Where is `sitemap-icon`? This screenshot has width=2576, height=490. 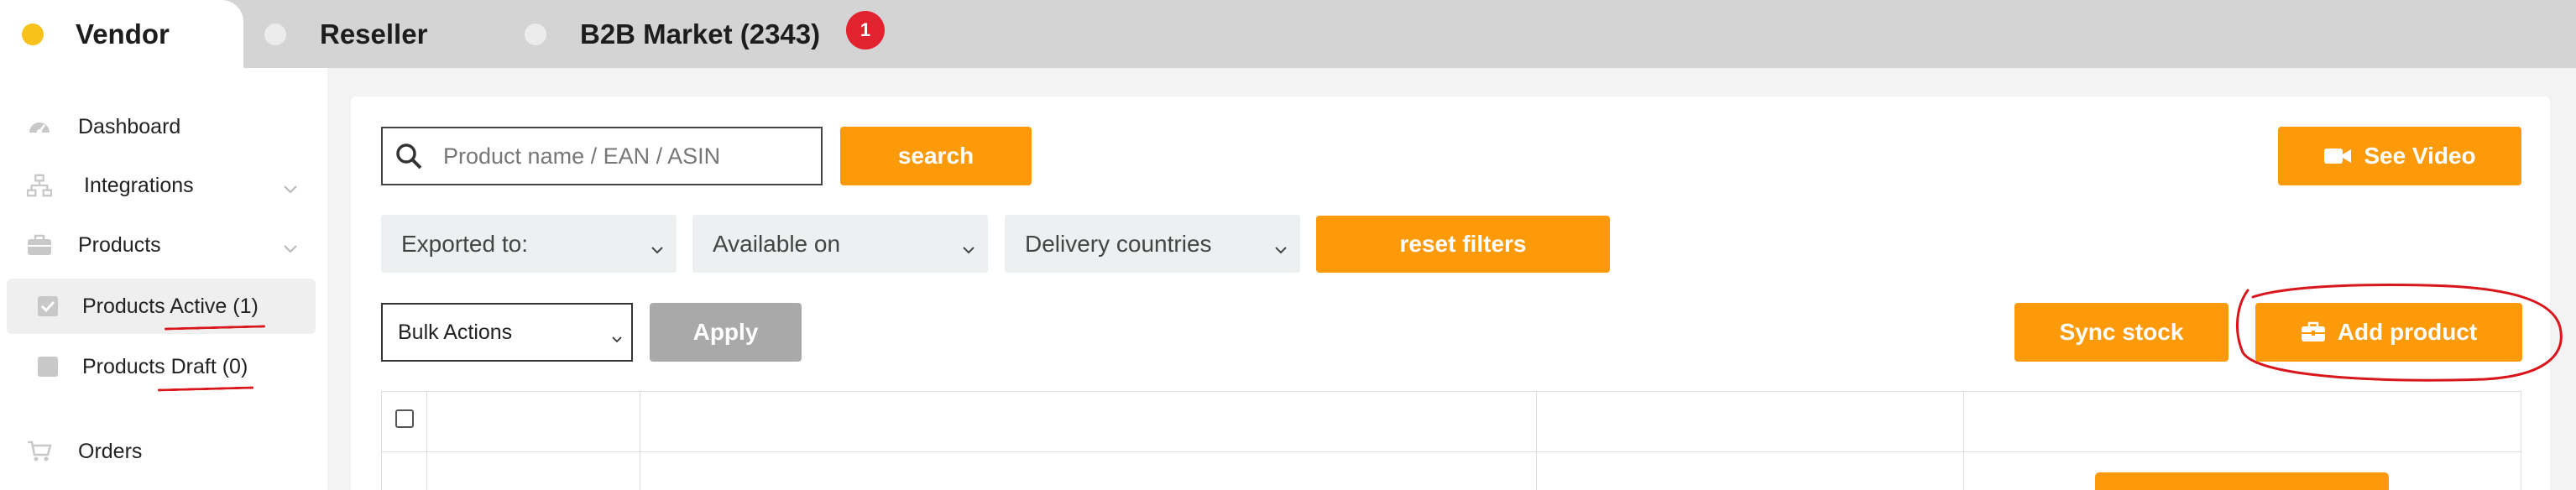 sitemap-icon is located at coordinates (39, 185).